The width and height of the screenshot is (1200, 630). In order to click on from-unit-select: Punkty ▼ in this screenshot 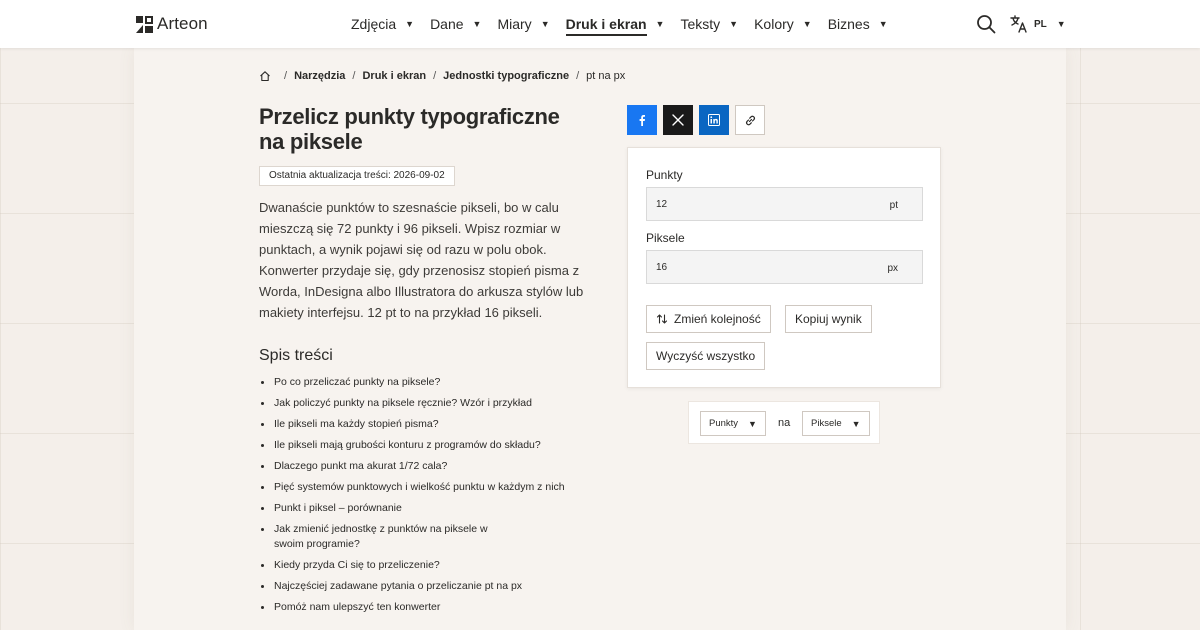, I will do `click(733, 423)`.